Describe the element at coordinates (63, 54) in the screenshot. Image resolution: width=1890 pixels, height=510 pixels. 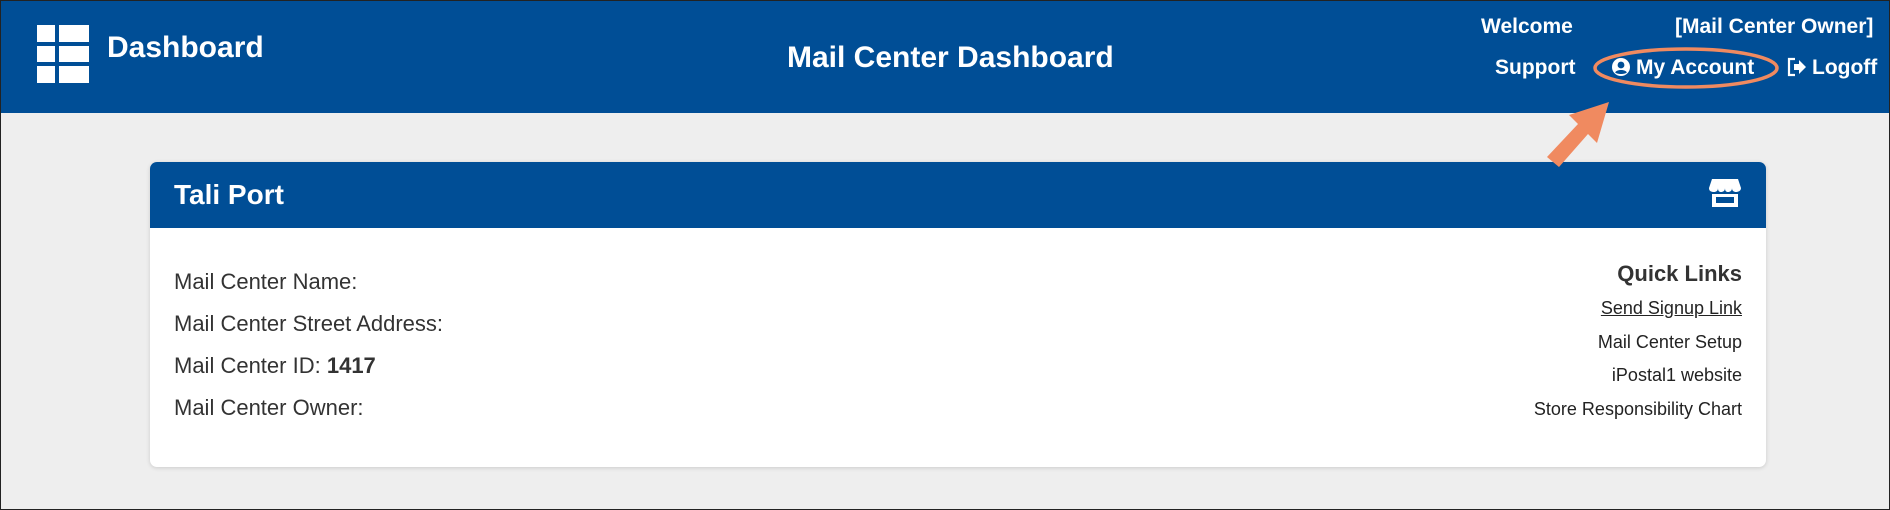
I see `dashboard-grid-icon` at that location.